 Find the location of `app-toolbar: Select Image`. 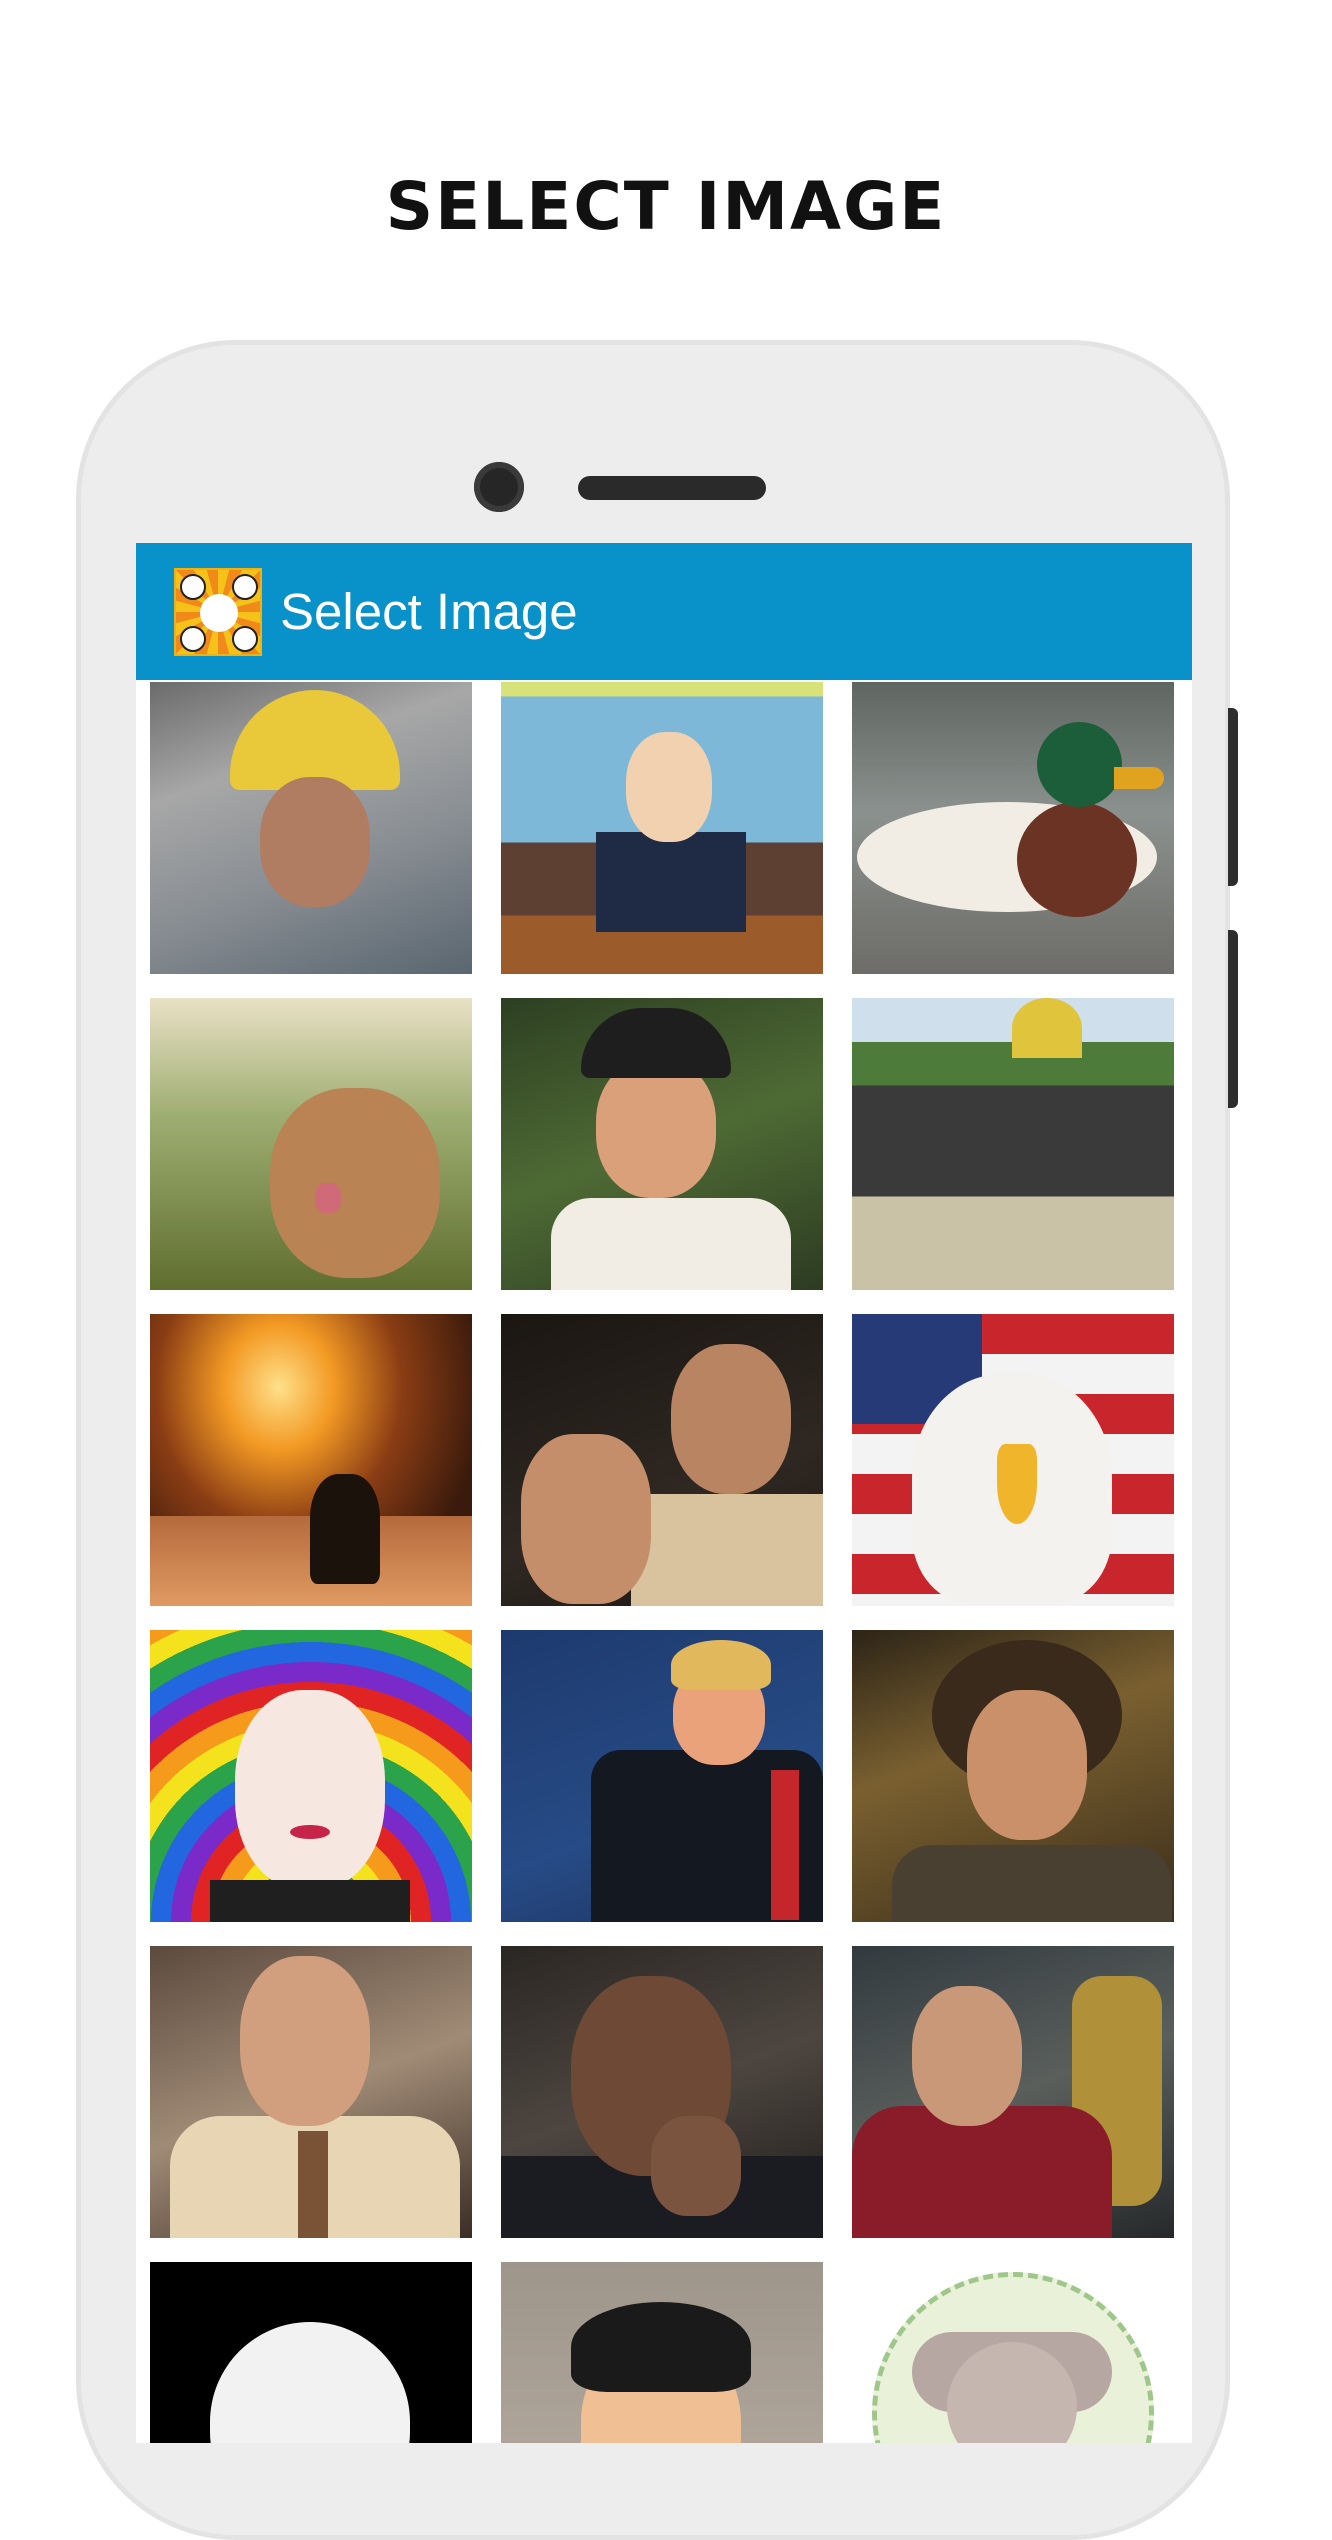

app-toolbar: Select Image is located at coordinates (664, 611).